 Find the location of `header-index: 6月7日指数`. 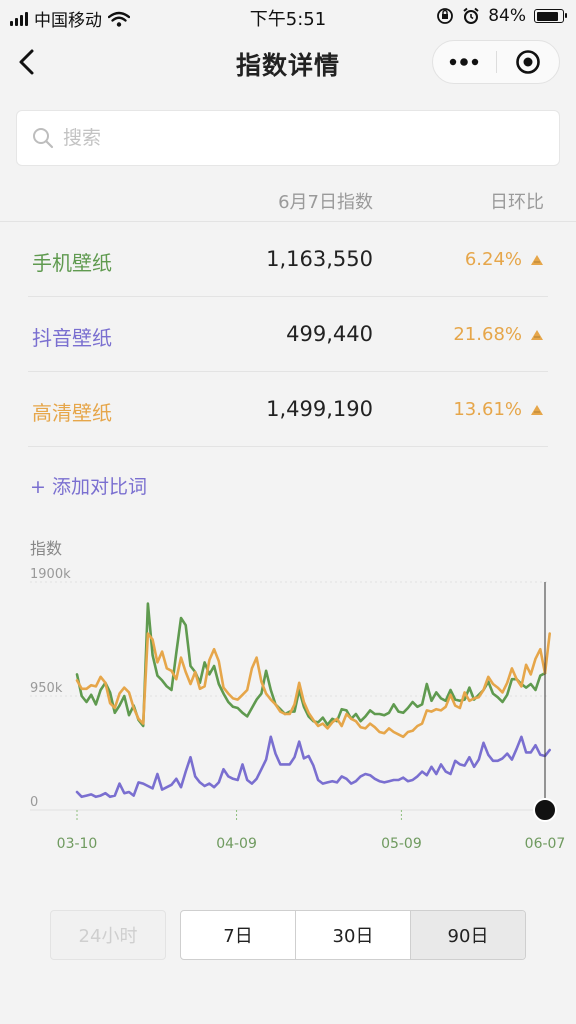

header-index: 6月7日指数 is located at coordinates (325, 202).